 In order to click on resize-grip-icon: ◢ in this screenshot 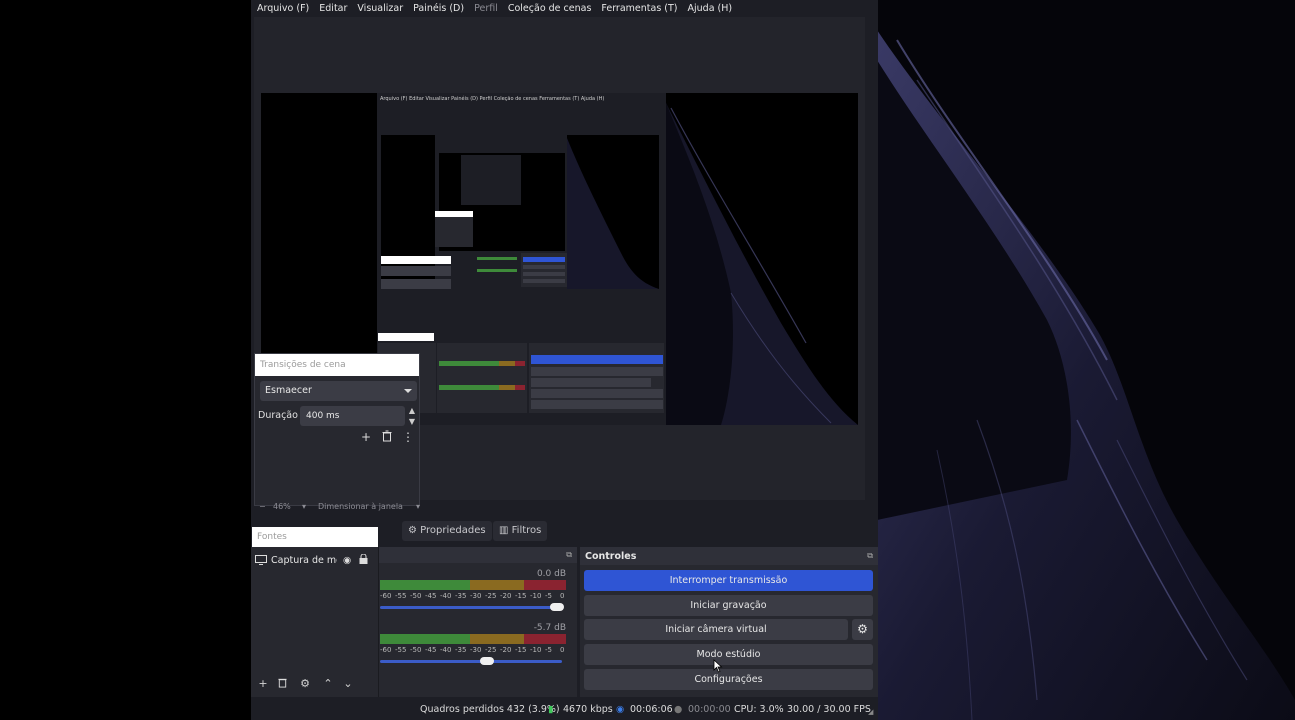, I will do `click(870, 712)`.